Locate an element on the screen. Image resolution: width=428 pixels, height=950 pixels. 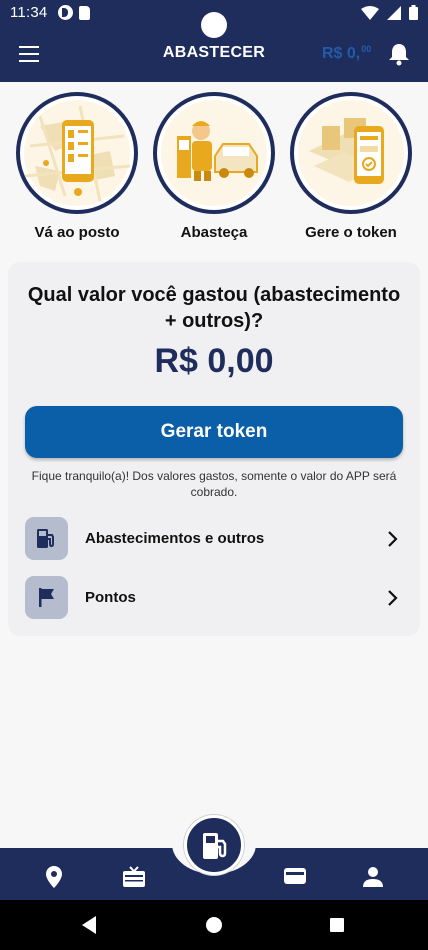
step-label: Abasteça is located at coordinates (214, 232).